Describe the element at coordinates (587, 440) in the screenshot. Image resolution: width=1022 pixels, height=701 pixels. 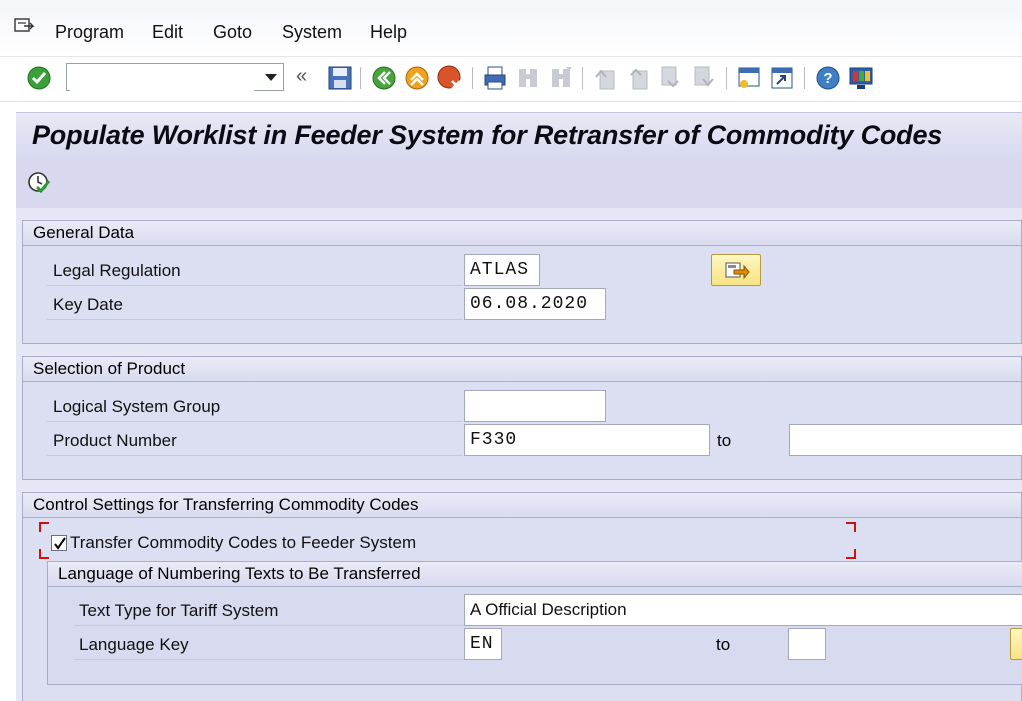
I see `product-number-from-field: F330` at that location.